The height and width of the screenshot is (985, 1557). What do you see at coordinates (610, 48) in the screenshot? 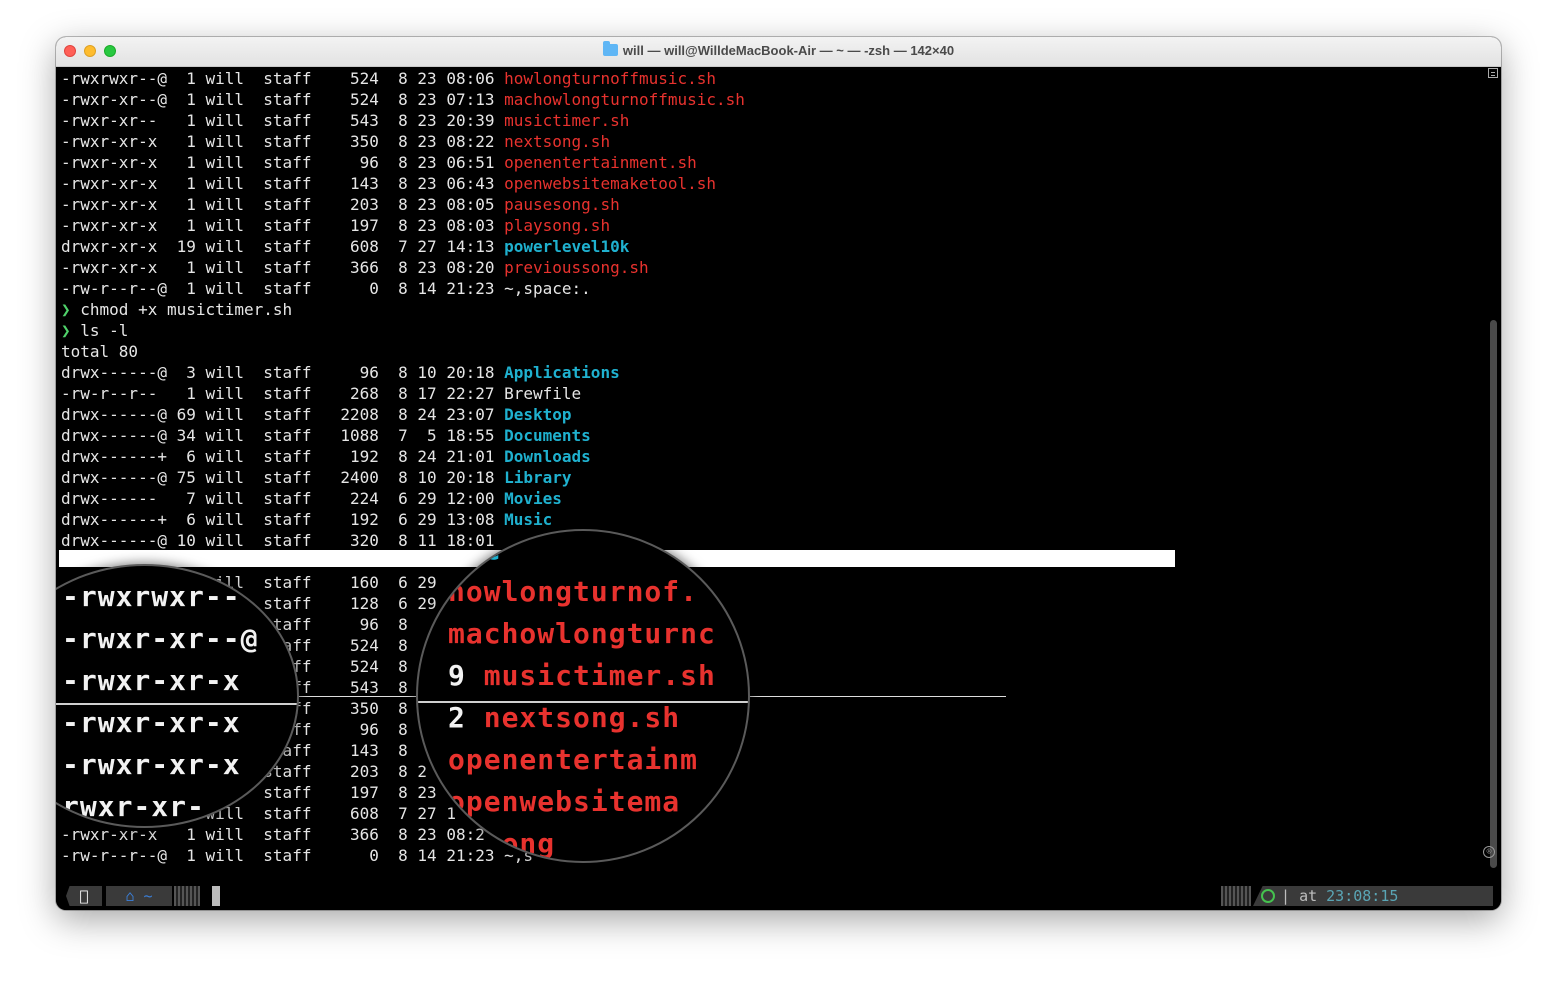
I see `folder-icon` at bounding box center [610, 48].